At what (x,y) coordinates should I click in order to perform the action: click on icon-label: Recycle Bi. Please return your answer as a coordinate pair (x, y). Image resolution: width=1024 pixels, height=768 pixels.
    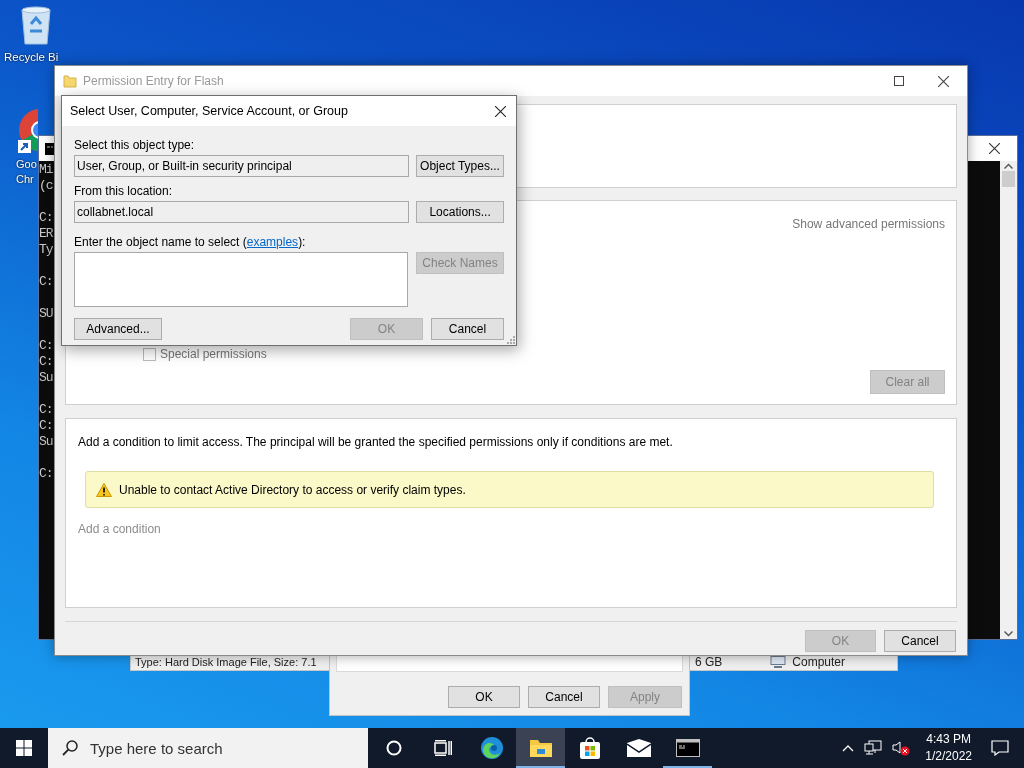
    Looking at the image, I should click on (31, 57).